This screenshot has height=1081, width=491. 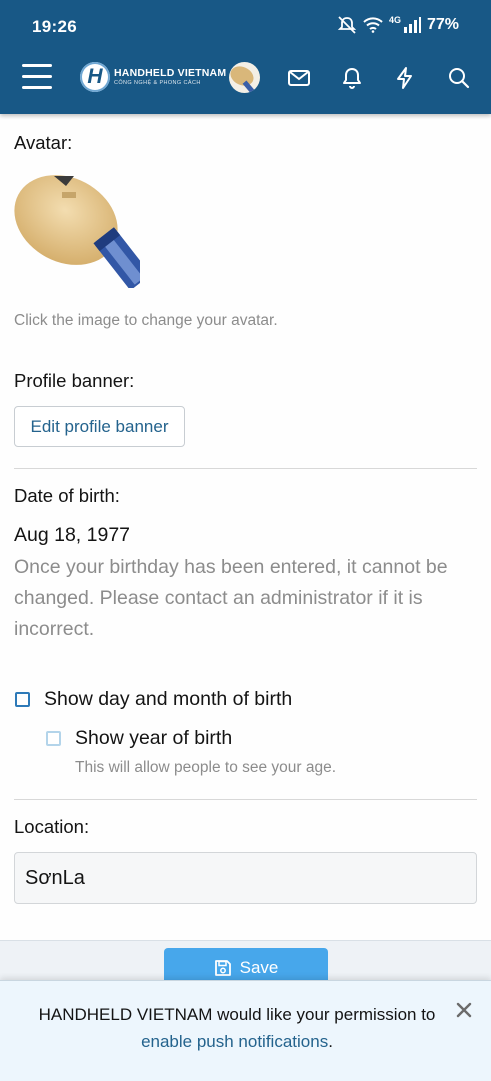 What do you see at coordinates (22, 699) in the screenshot?
I see `show-day-month-checkbox` at bounding box center [22, 699].